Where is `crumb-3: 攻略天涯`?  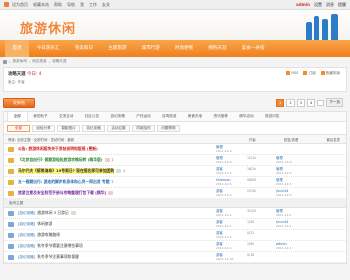 crumb-3: 攻略天涯 is located at coordinates (59, 61).